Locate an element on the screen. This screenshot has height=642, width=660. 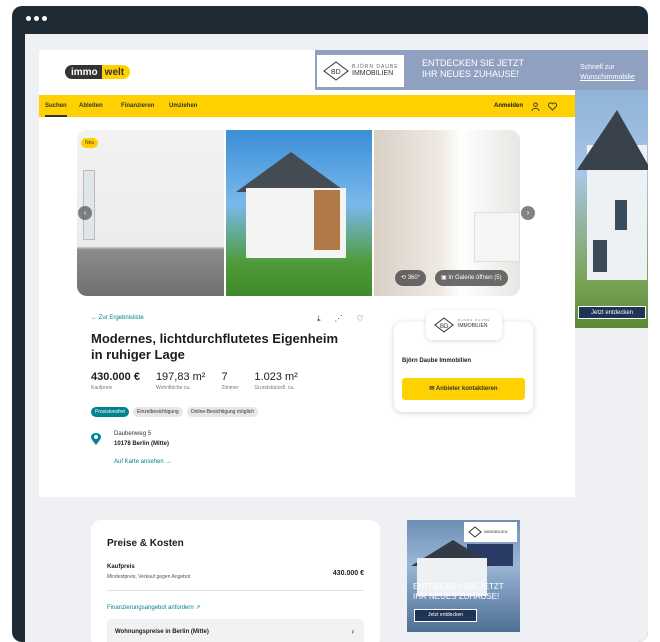
prices-heading: Preise & Kosten is located at coordinates (145, 543).